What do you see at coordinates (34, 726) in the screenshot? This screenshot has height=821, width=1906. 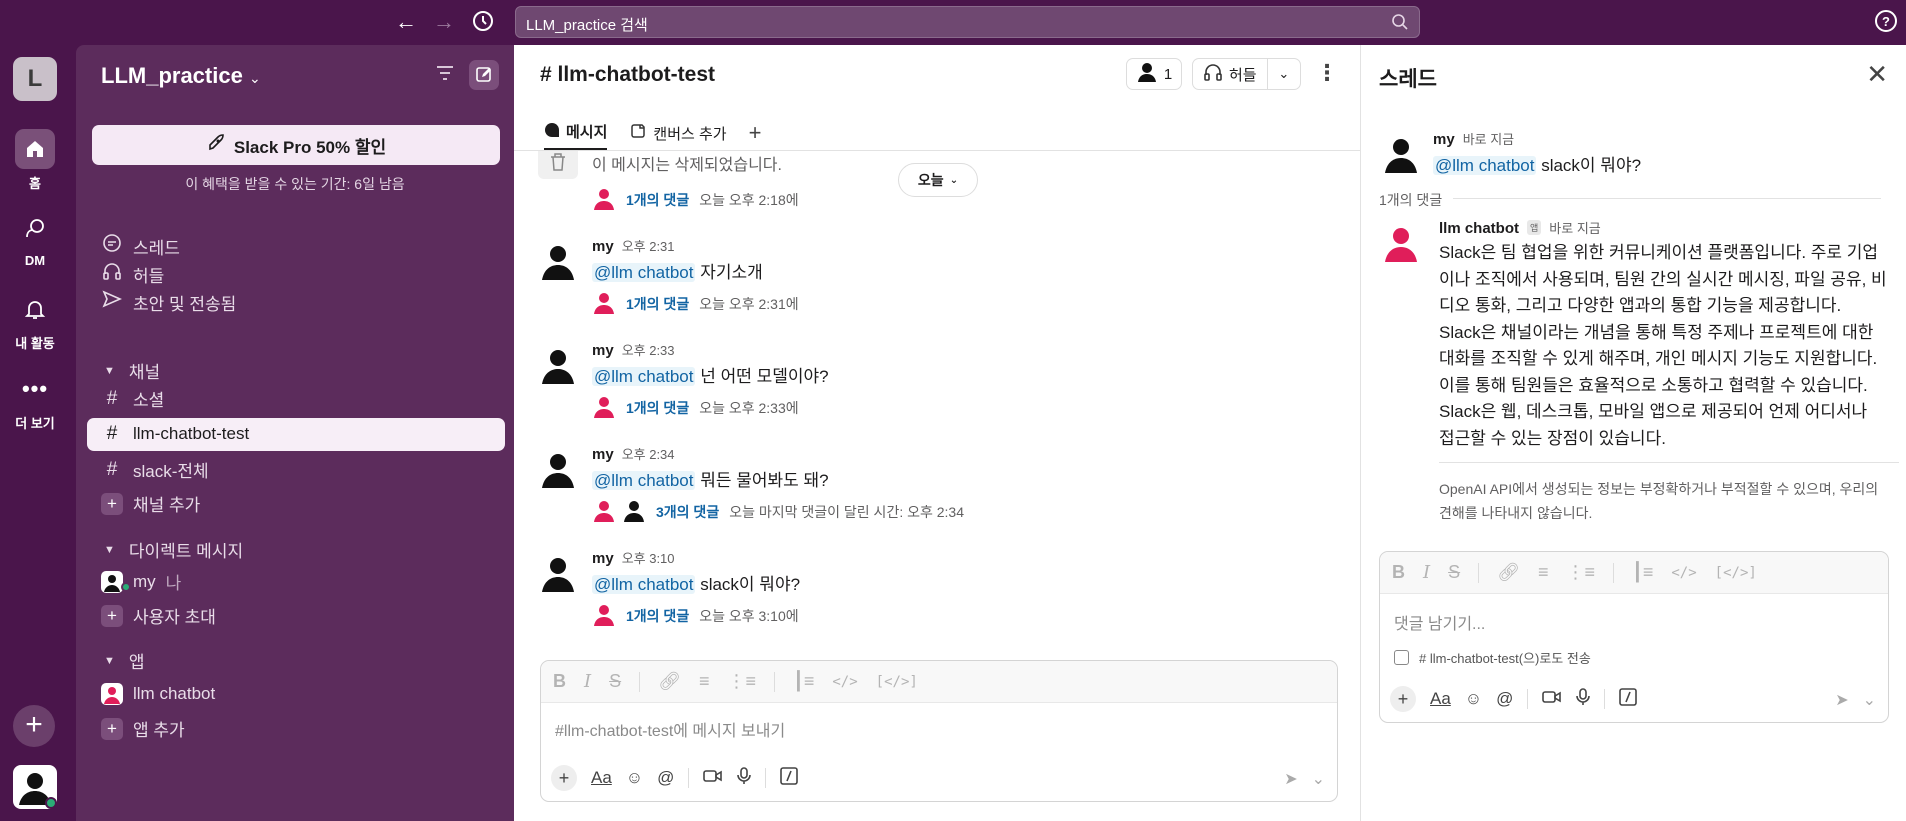 I see `add-workspace-button: +` at bounding box center [34, 726].